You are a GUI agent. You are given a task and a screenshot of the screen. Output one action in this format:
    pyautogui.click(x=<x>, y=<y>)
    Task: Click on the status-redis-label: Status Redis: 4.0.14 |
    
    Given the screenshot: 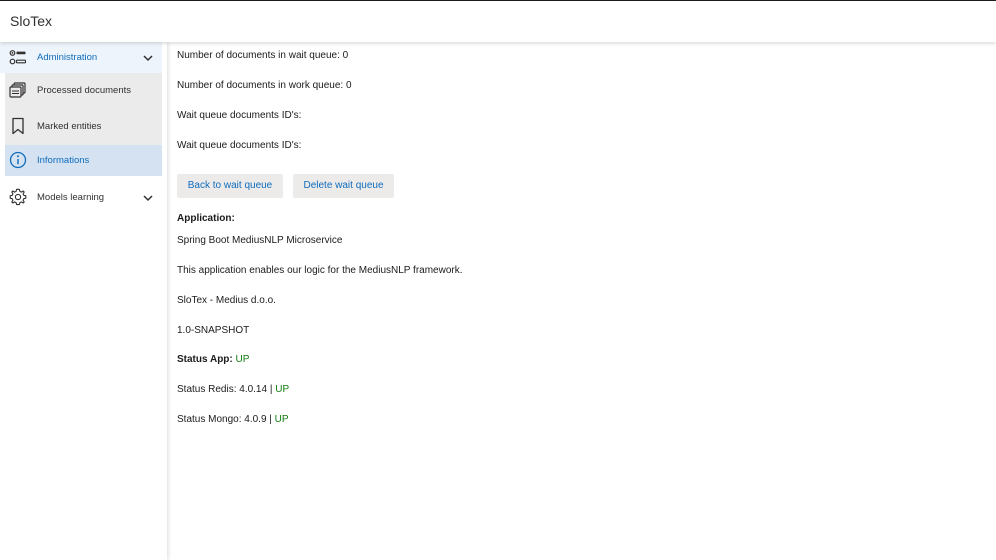 What is the action you would take?
    pyautogui.click(x=225, y=389)
    